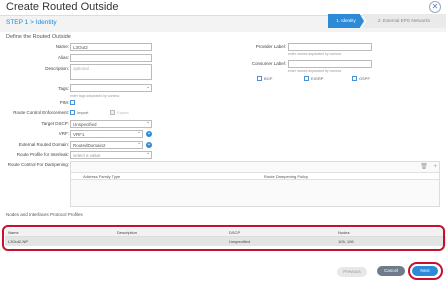 The width and height of the screenshot is (446, 281). I want to click on consumer-label-label: Consumer Label:, so click(268, 63).